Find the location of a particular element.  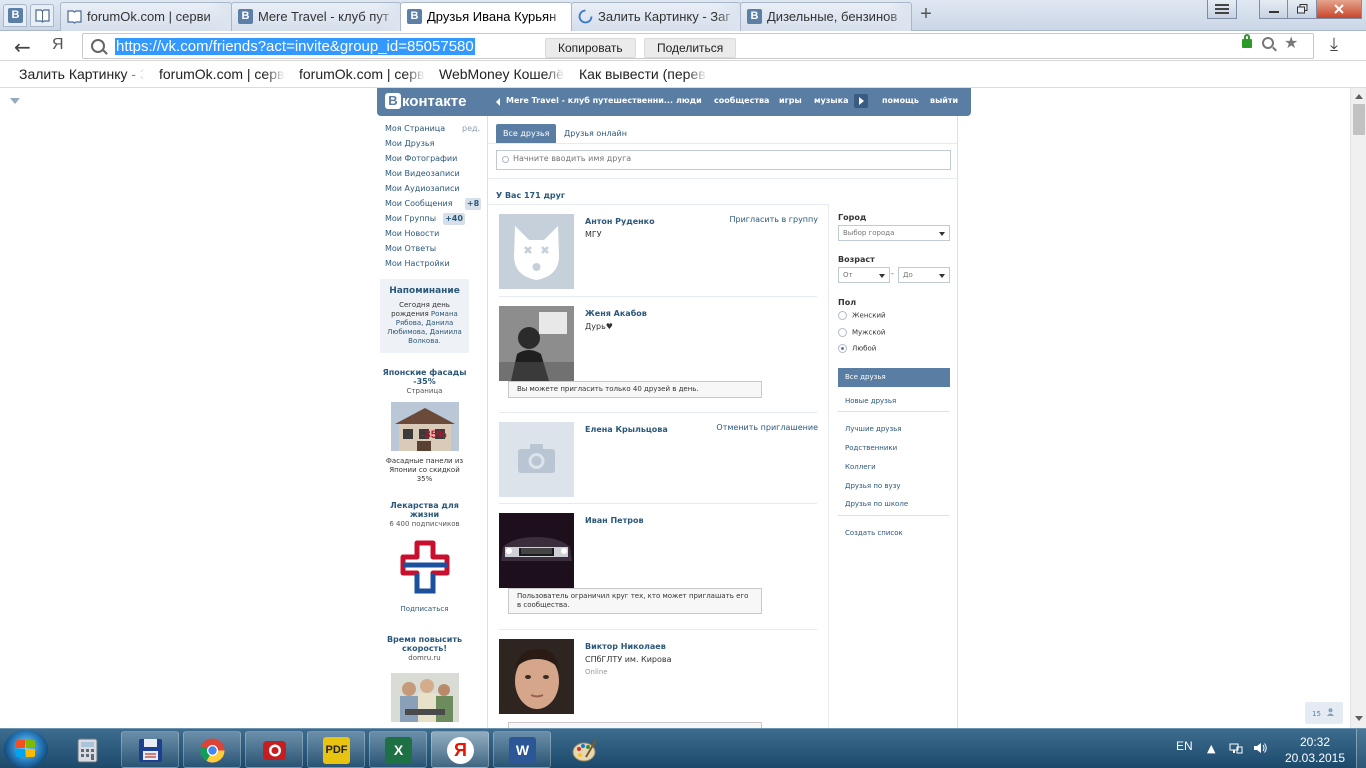

show-desktop-button is located at coordinates (1361, 748).